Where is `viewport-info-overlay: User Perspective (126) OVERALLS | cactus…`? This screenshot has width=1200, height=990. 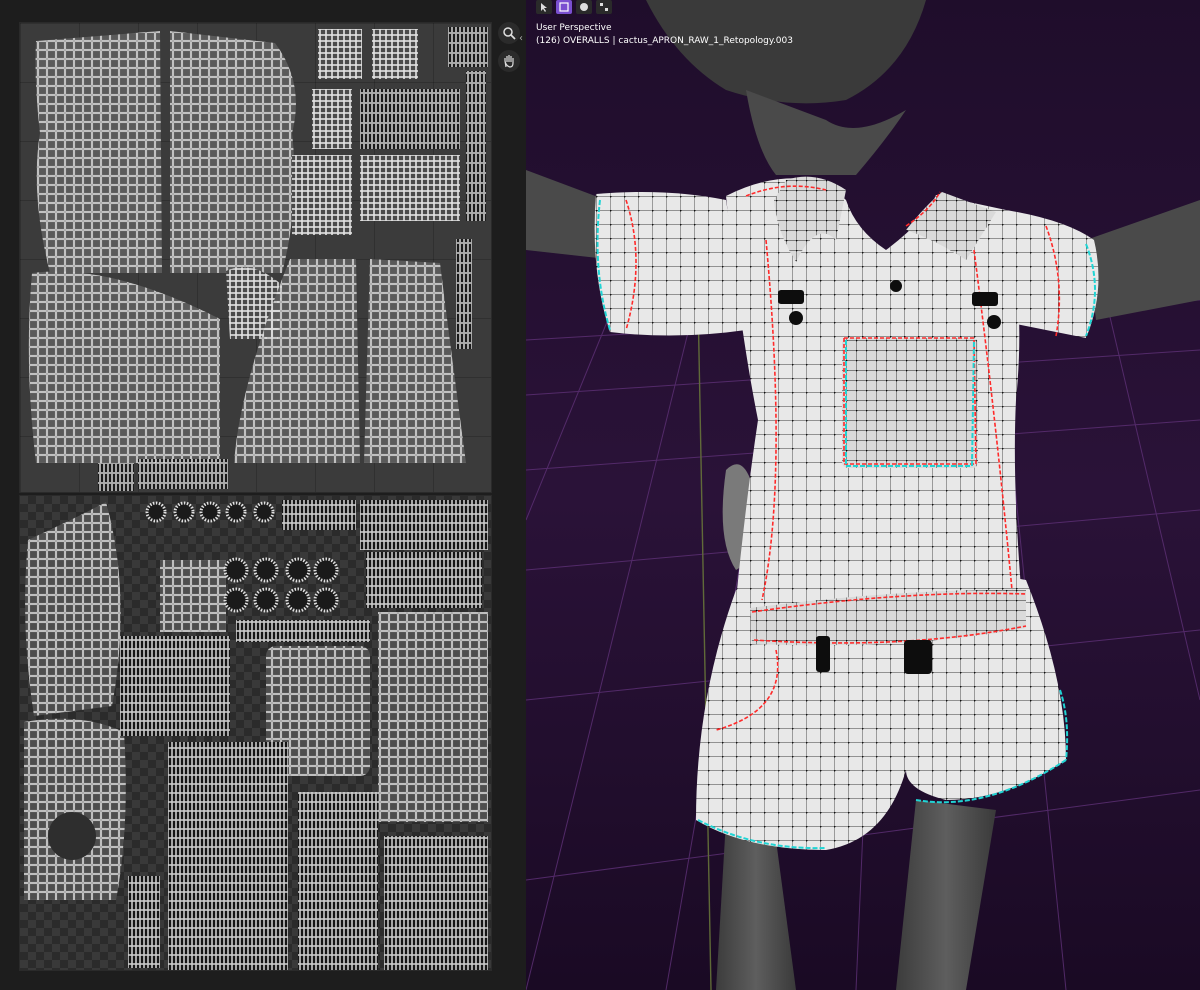
viewport-info-overlay: User Perspective (126) OVERALLS | cactus… is located at coordinates (664, 35).